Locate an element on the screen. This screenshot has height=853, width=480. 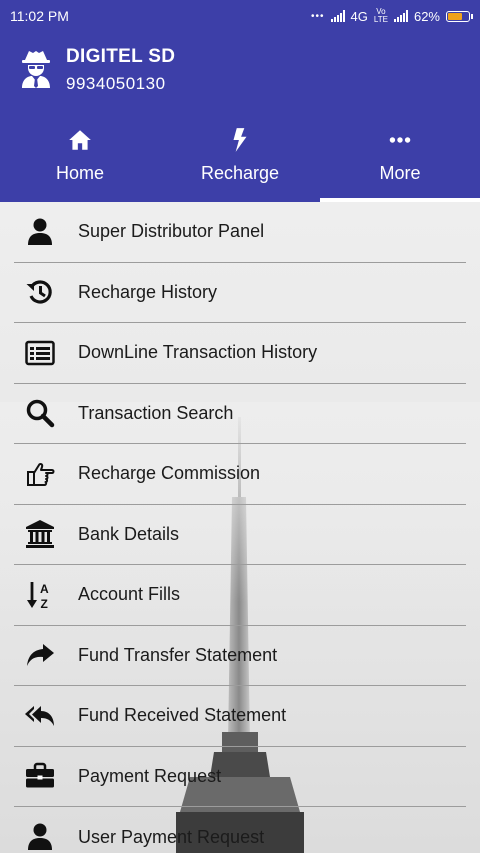
tab-home: Home is located at coordinates (80, 161).